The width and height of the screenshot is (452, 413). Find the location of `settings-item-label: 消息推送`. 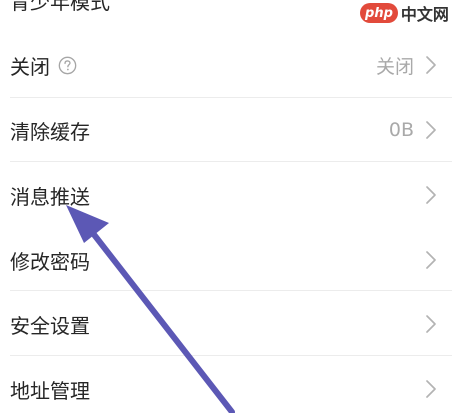

settings-item-label: 消息推送 is located at coordinates (50, 196).